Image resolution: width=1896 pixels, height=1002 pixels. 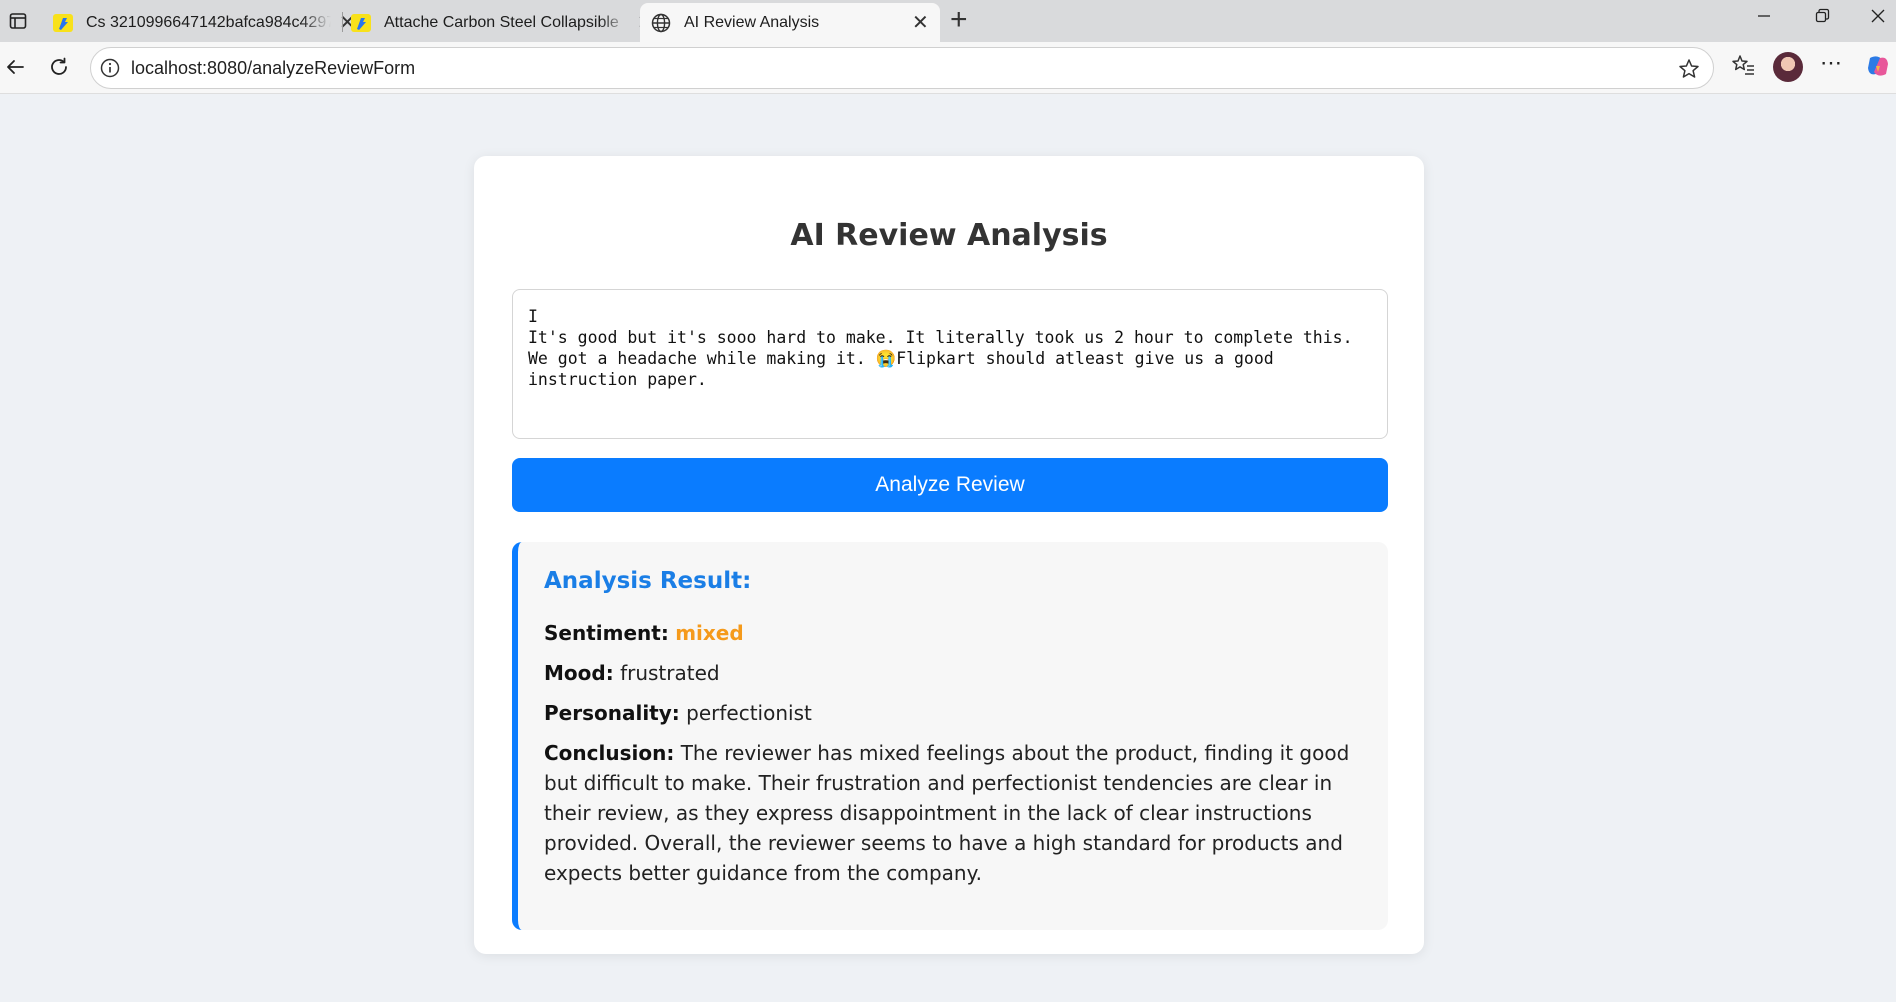 I want to click on tab-title: Attache Carbon Steel Collapsible, so click(x=501, y=22).